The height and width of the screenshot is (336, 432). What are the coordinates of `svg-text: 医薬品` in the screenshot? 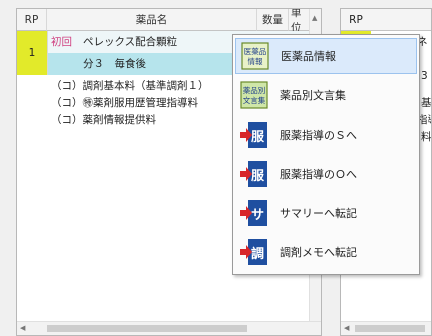 It's located at (255, 51).